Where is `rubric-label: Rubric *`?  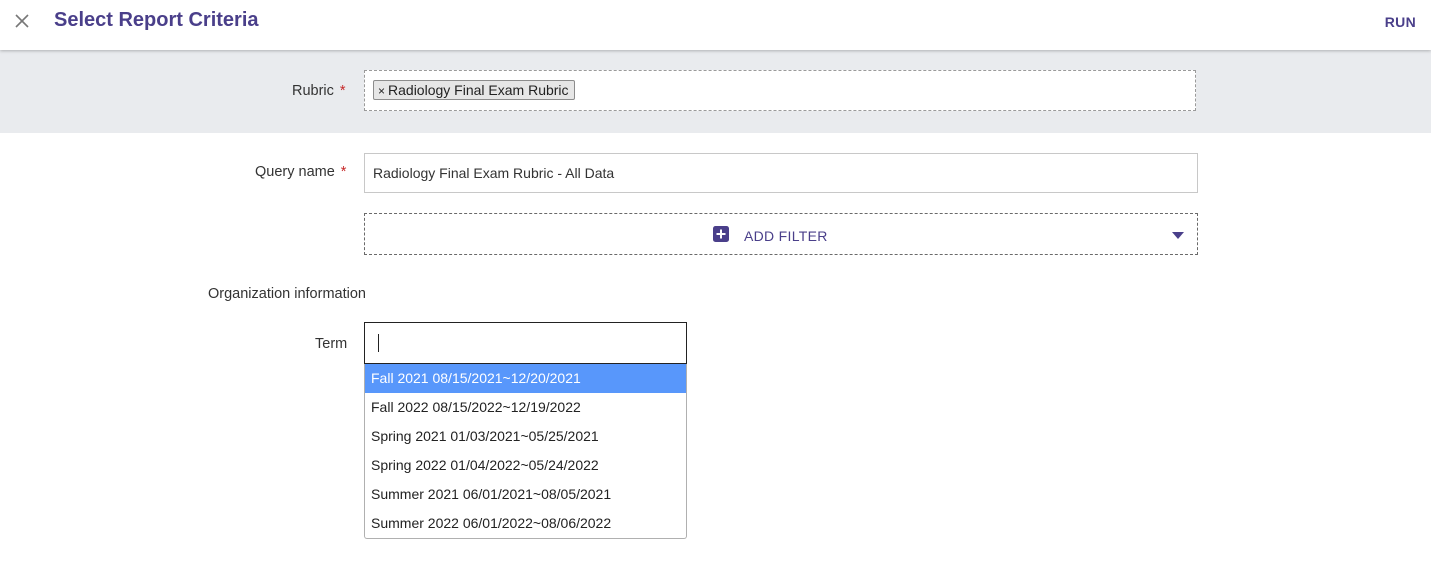 rubric-label: Rubric * is located at coordinates (319, 91).